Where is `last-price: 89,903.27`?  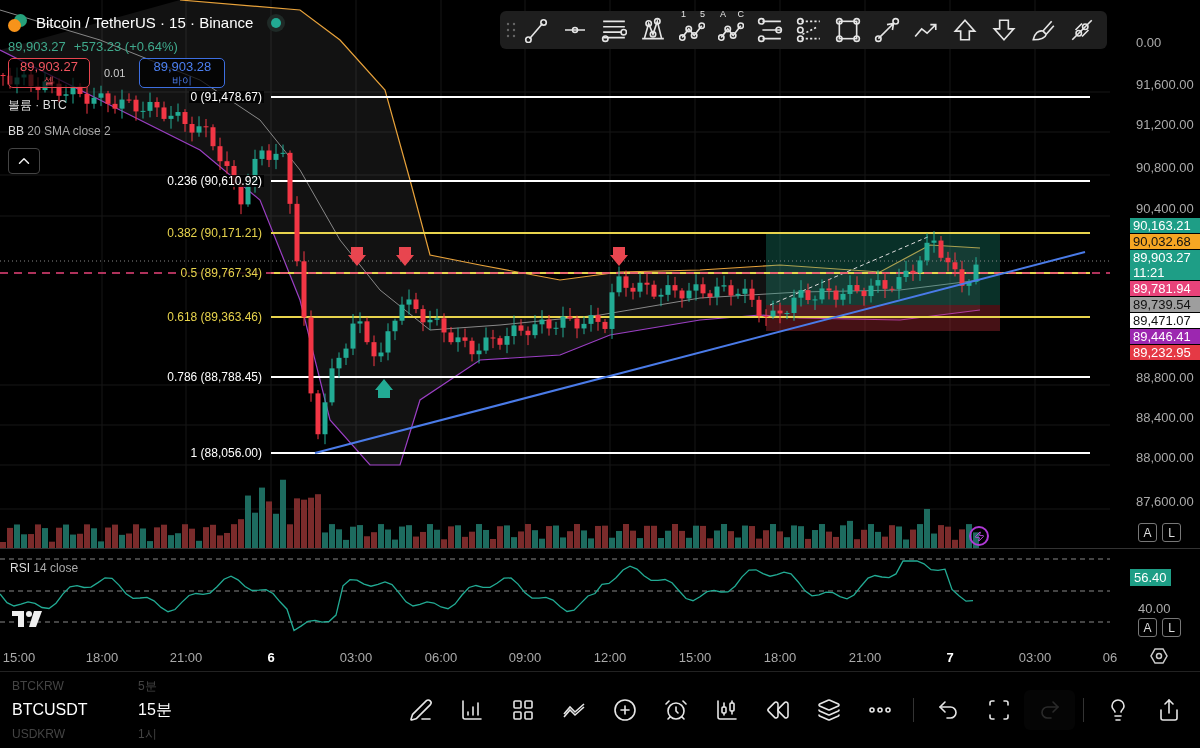
last-price: 89,903.27 is located at coordinates (37, 46).